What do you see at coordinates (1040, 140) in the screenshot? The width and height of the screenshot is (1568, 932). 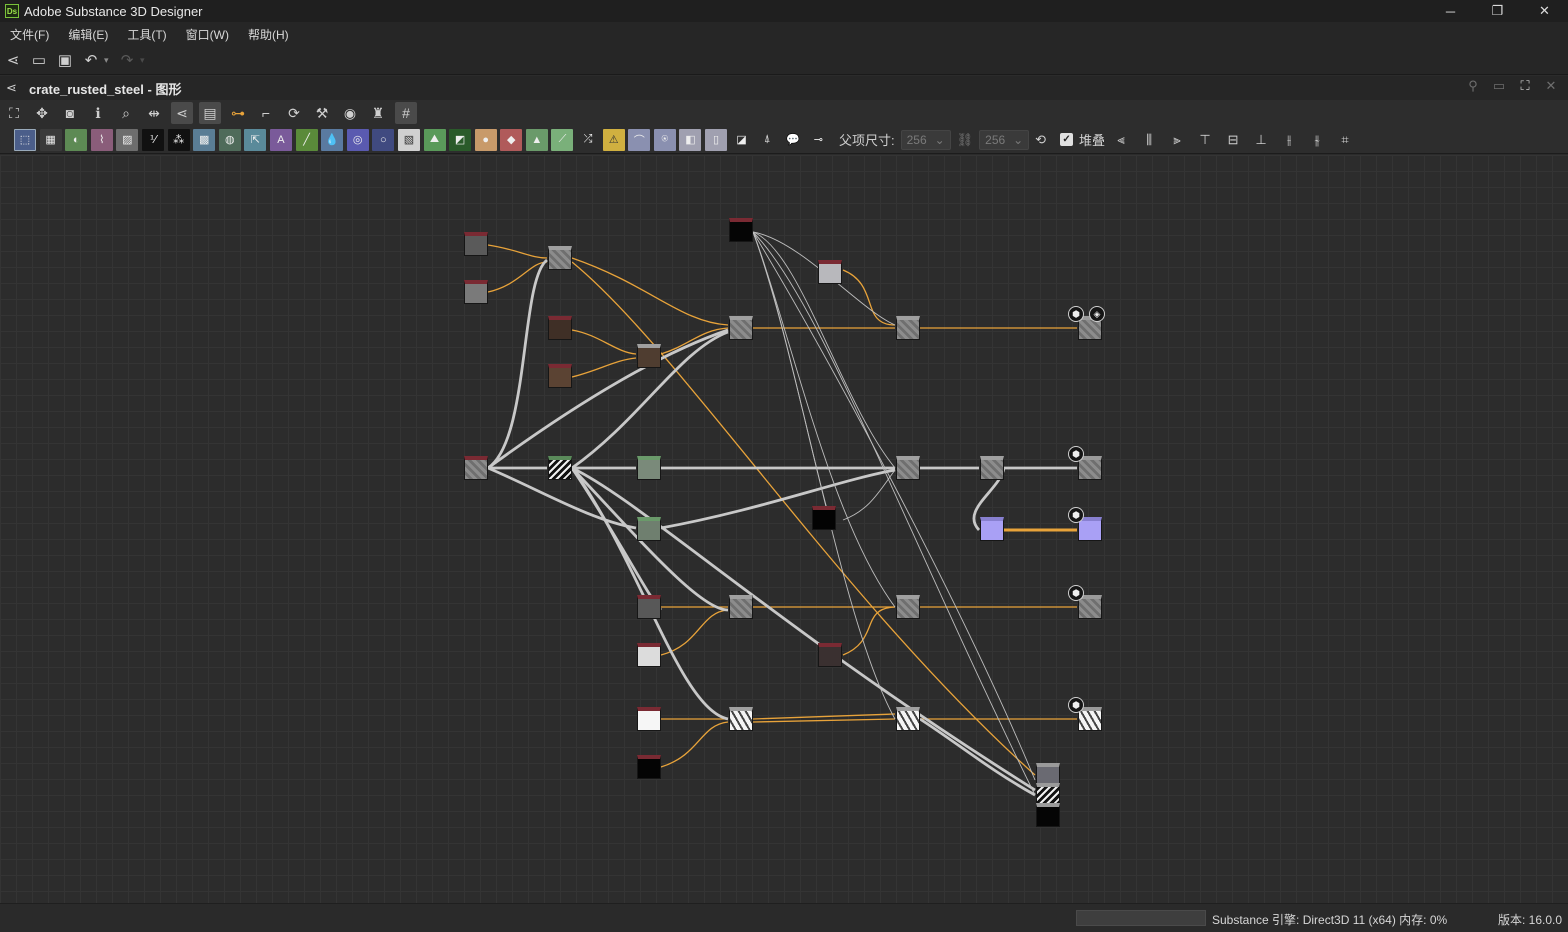 I see `reset-size-icon: ⟲` at bounding box center [1040, 140].